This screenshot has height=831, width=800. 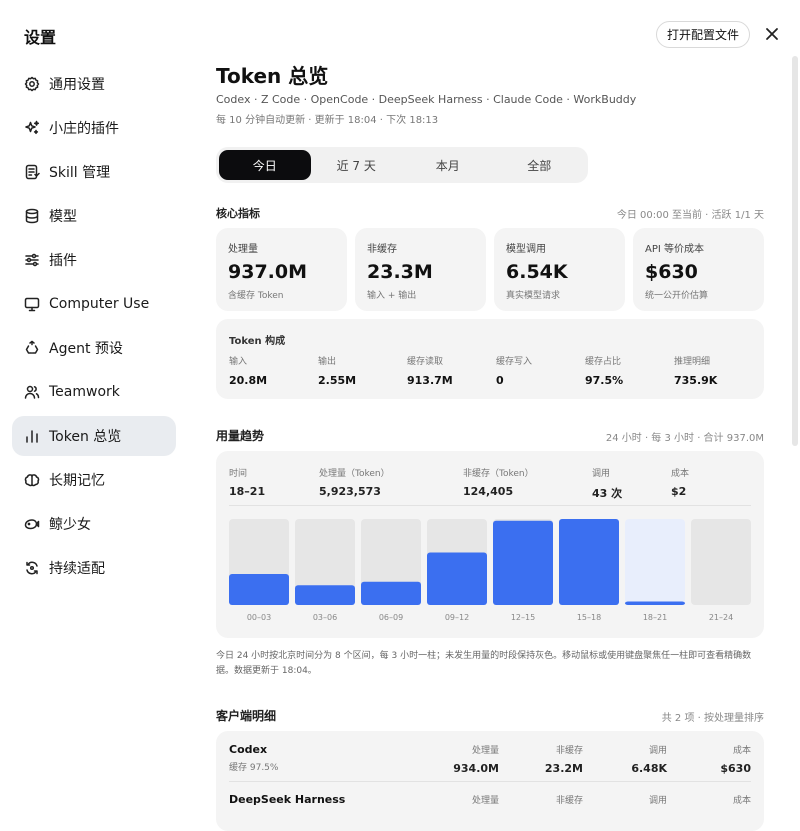 I want to click on kpi-card-non-cached: 非缓存 23.3M 输入 + 输出, so click(x=420, y=269).